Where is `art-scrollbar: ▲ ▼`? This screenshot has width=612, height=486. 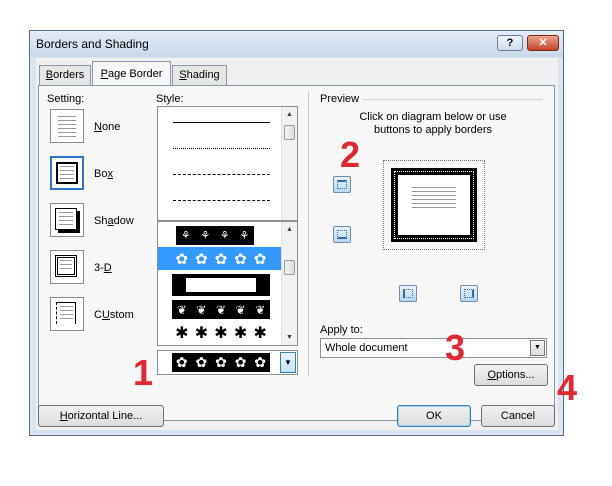
art-scrollbar: ▲ ▼ is located at coordinates (289, 283).